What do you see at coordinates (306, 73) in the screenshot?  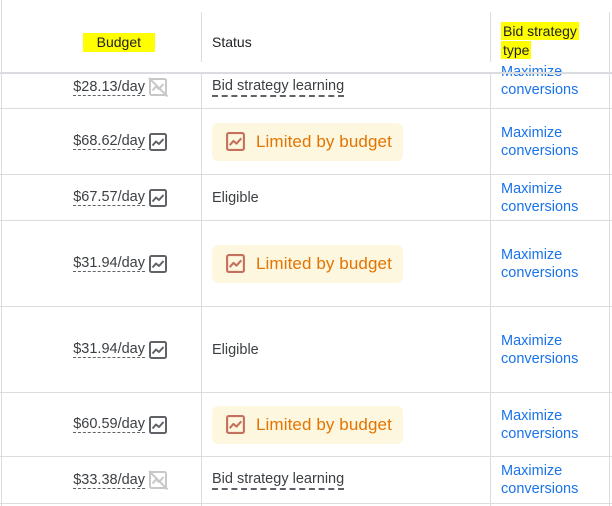 I see `header-divider` at bounding box center [306, 73].